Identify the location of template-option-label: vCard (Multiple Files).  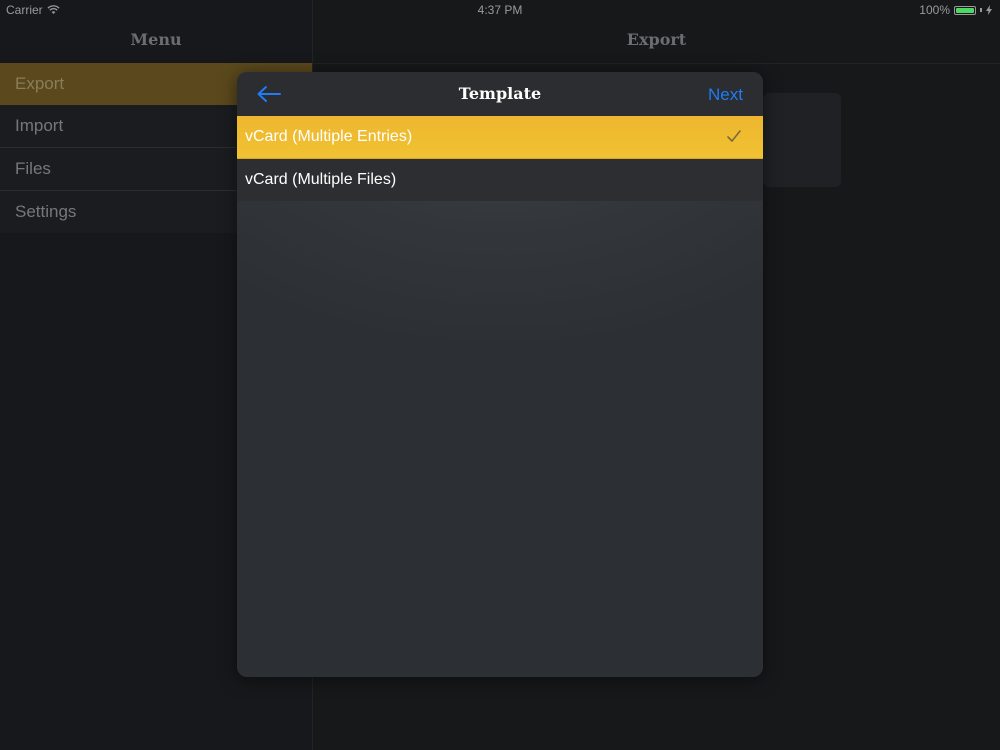
(321, 179).